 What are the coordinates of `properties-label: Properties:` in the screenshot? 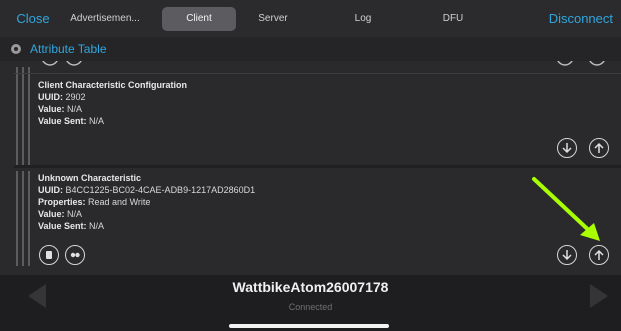 It's located at (62, 202).